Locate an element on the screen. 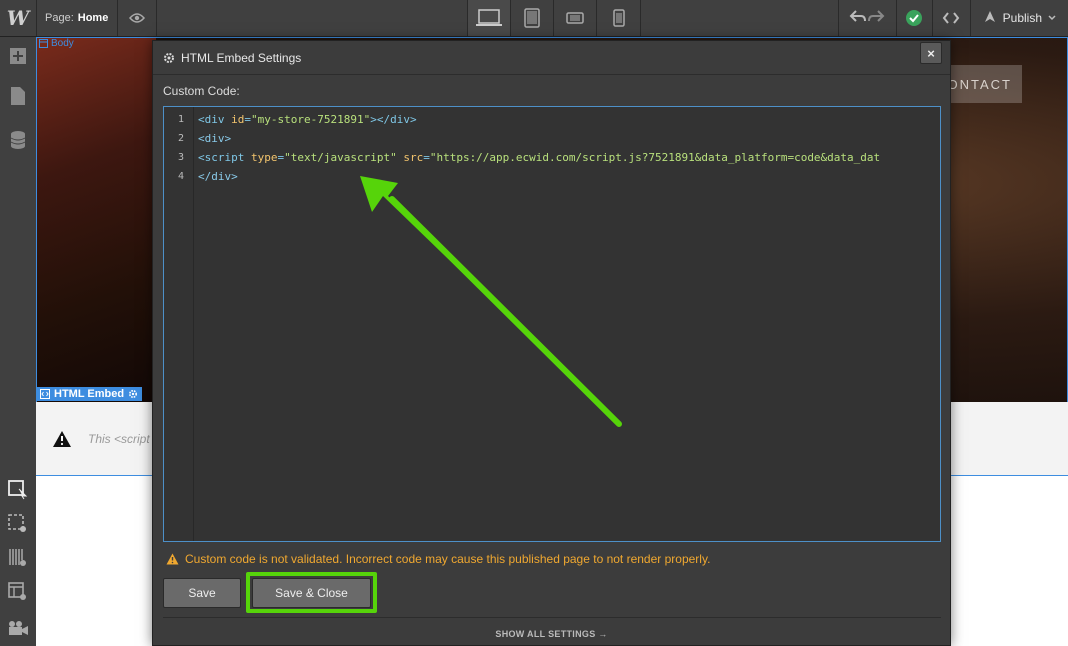  line-number: 2 is located at coordinates (180, 138).